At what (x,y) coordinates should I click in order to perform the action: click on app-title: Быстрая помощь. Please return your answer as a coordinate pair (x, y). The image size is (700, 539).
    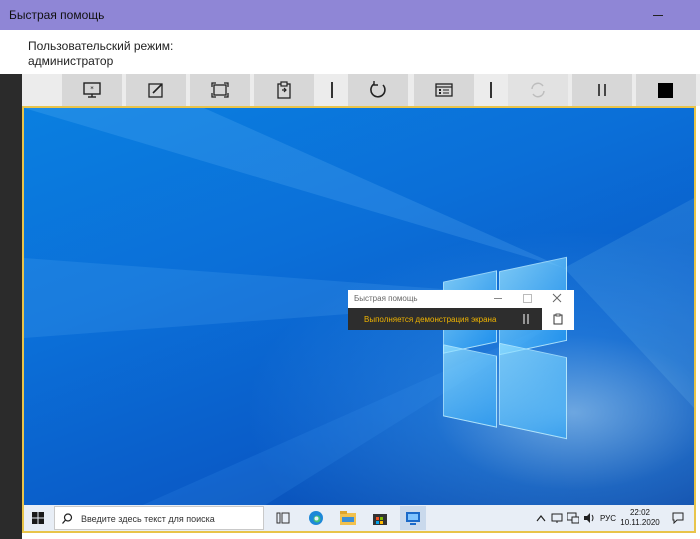
    Looking at the image, I should click on (57, 15).